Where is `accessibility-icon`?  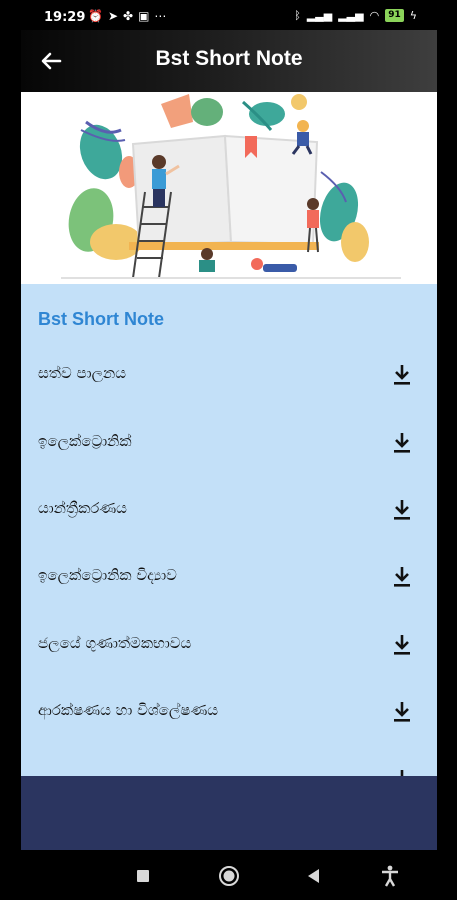 accessibility-icon is located at coordinates (390, 876).